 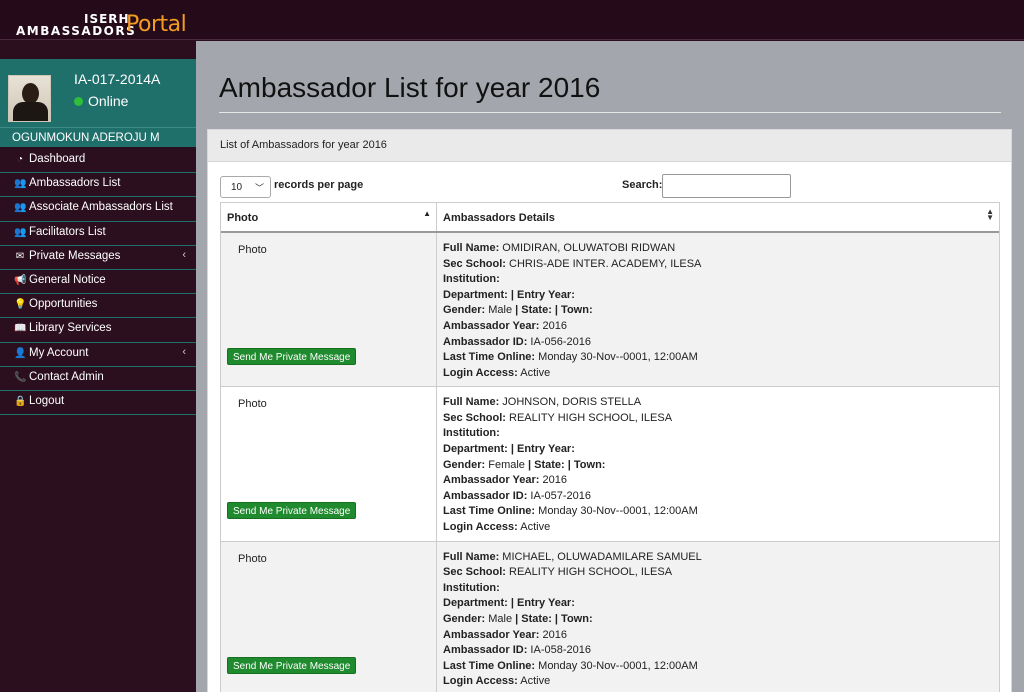 I want to click on sidebar-item-label: Facilitators List, so click(x=67, y=231).